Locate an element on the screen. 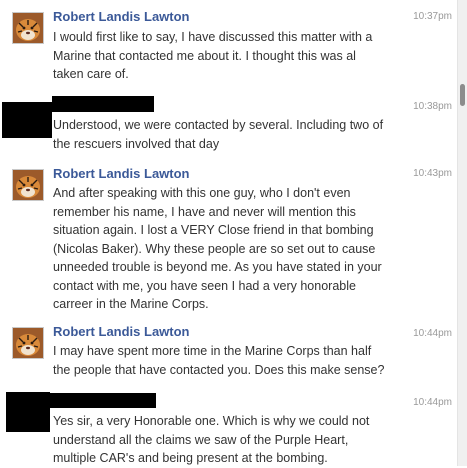  message-line: taken care of. is located at coordinates (91, 74).